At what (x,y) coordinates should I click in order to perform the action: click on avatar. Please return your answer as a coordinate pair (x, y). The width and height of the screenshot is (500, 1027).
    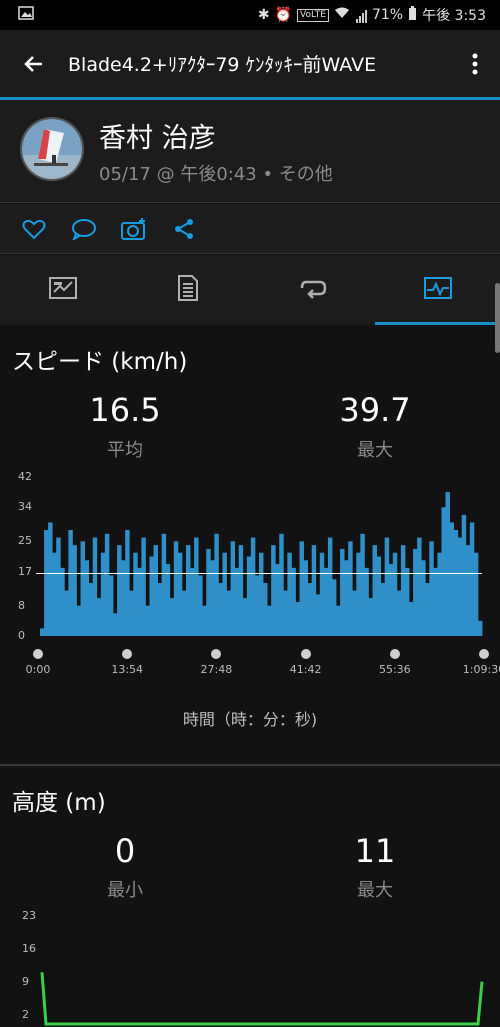
    Looking at the image, I should click on (52, 149).